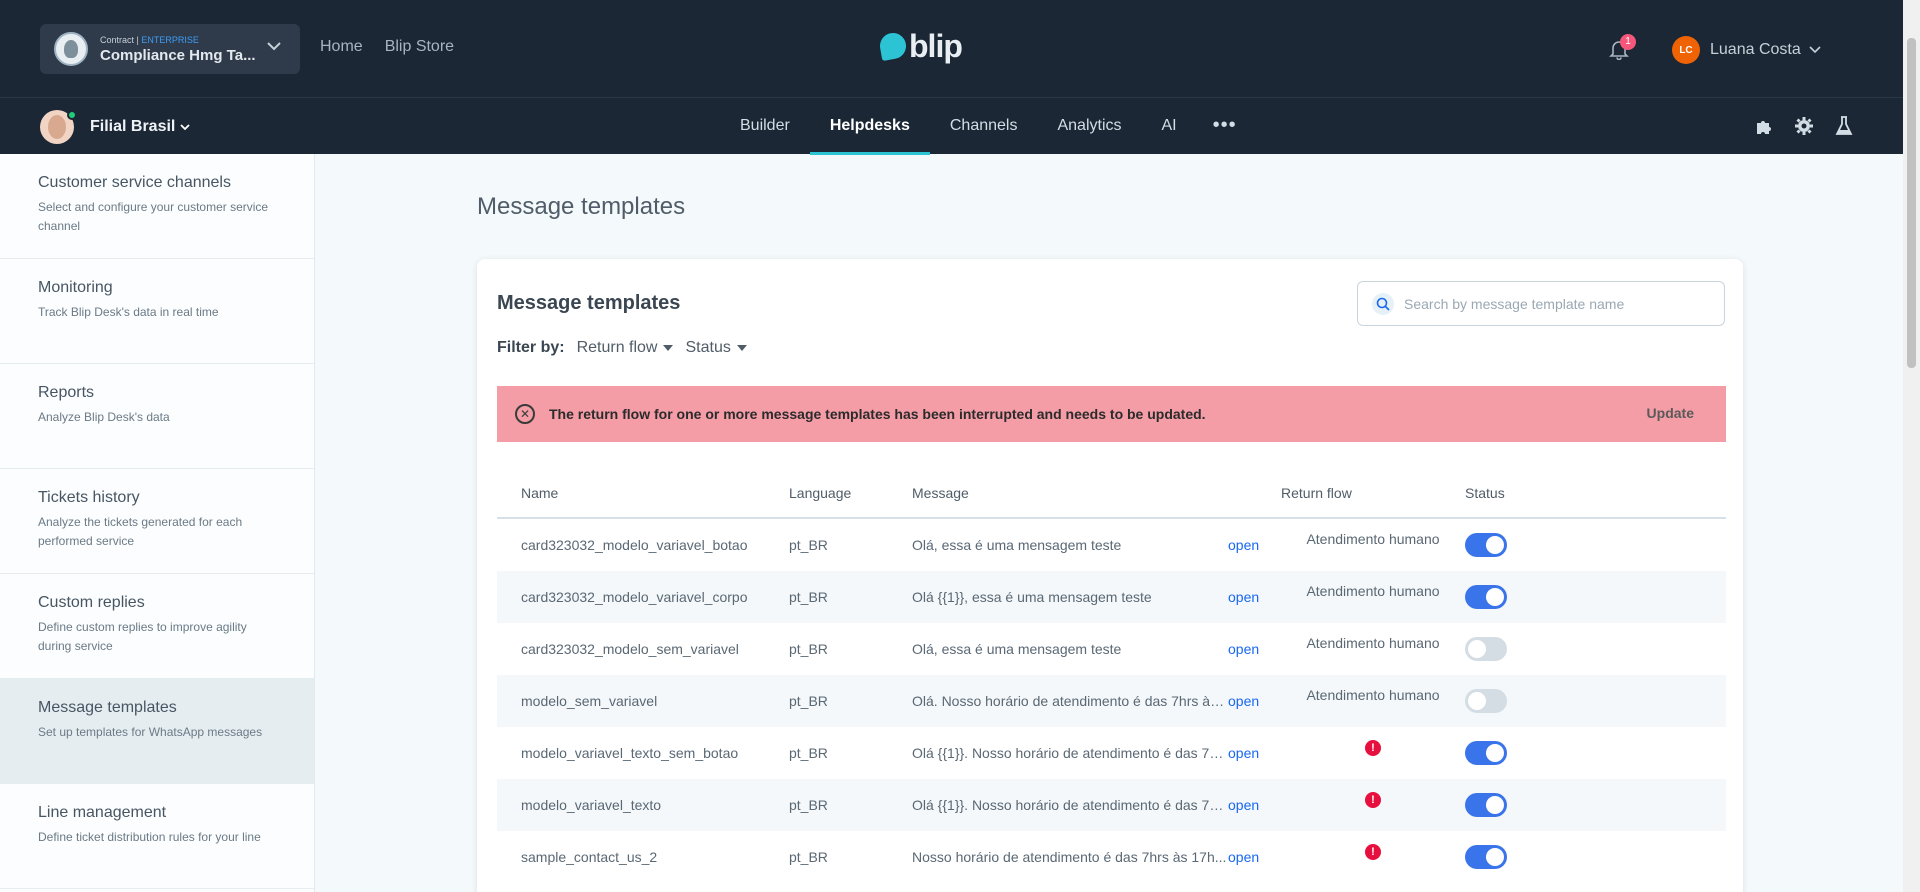 Image resolution: width=1920 pixels, height=892 pixels. I want to click on nav-home-link: Home, so click(341, 47).